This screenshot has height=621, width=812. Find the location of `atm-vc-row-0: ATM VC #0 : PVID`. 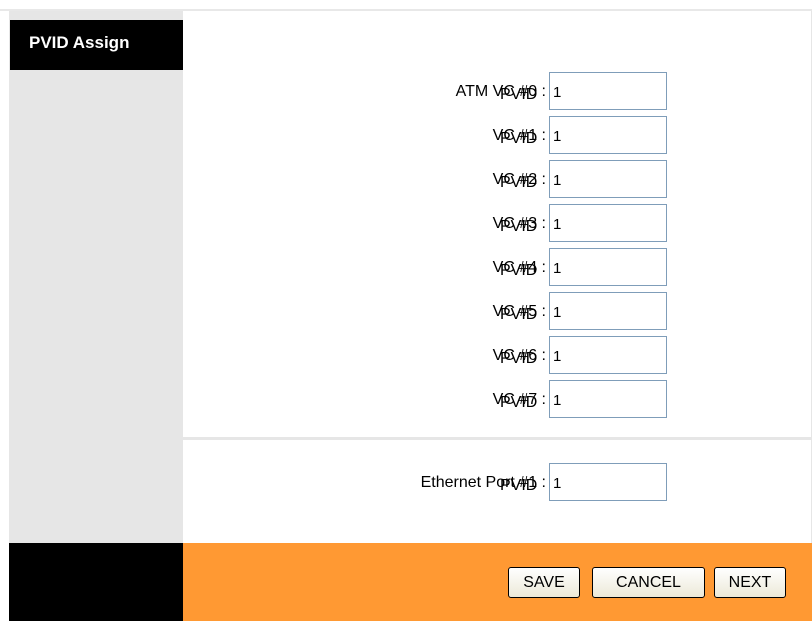

atm-vc-row-0: ATM VC #0 : PVID is located at coordinates (497, 91).